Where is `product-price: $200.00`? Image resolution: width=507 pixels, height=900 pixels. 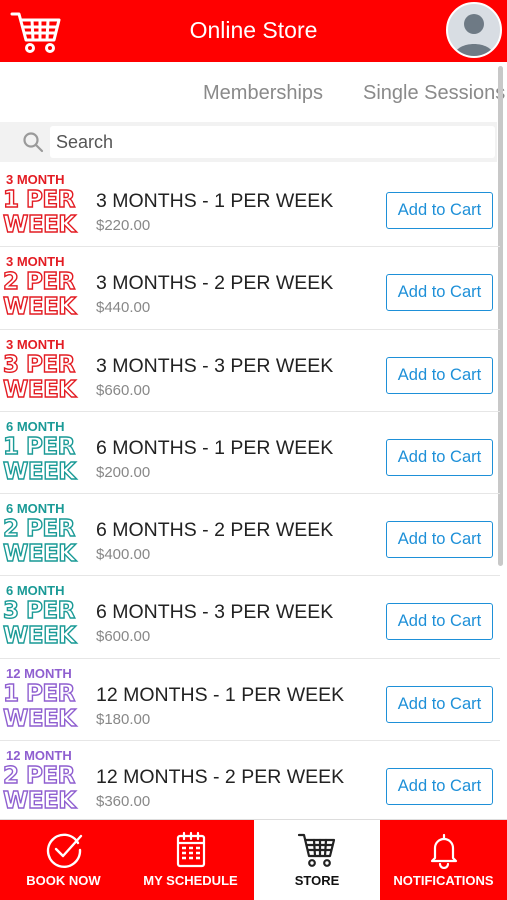 product-price: $200.00 is located at coordinates (123, 472).